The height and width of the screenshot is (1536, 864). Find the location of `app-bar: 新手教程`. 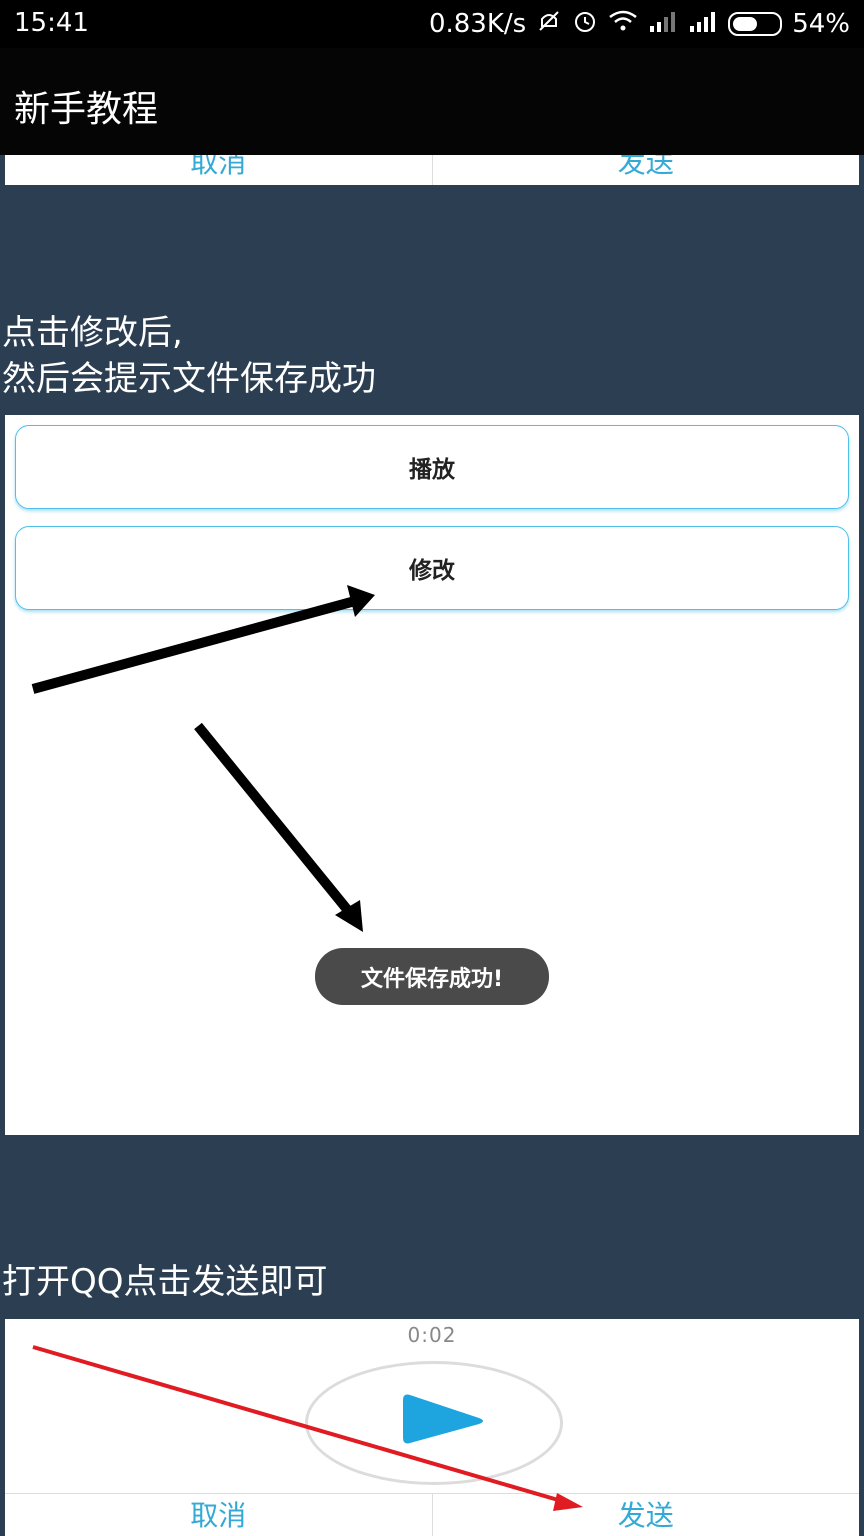

app-bar: 新手教程 is located at coordinates (432, 101).